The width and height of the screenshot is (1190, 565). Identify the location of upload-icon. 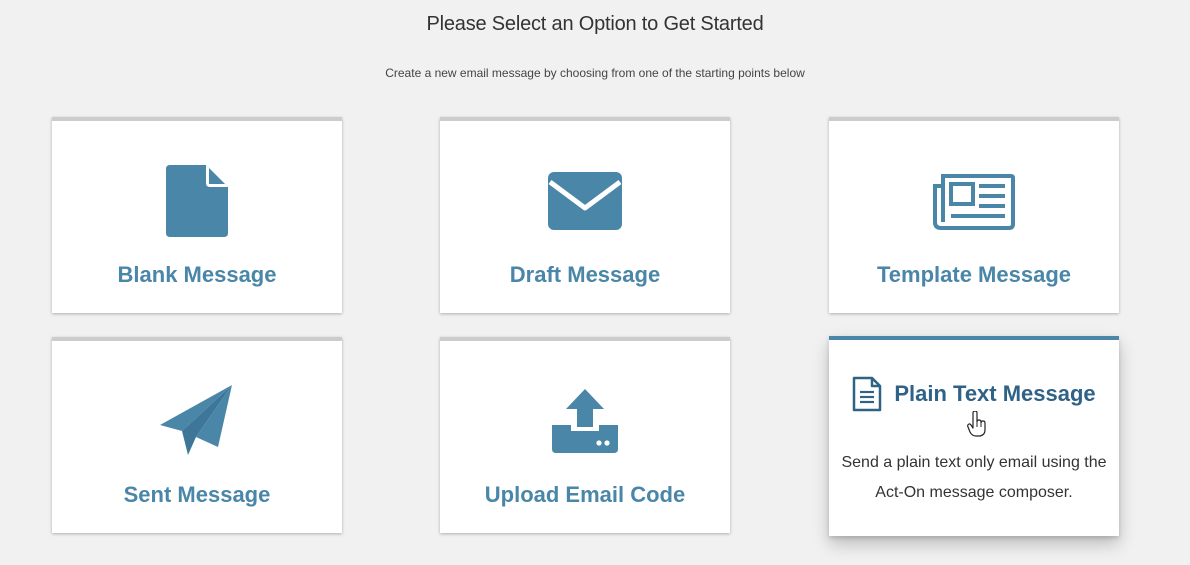
(585, 421).